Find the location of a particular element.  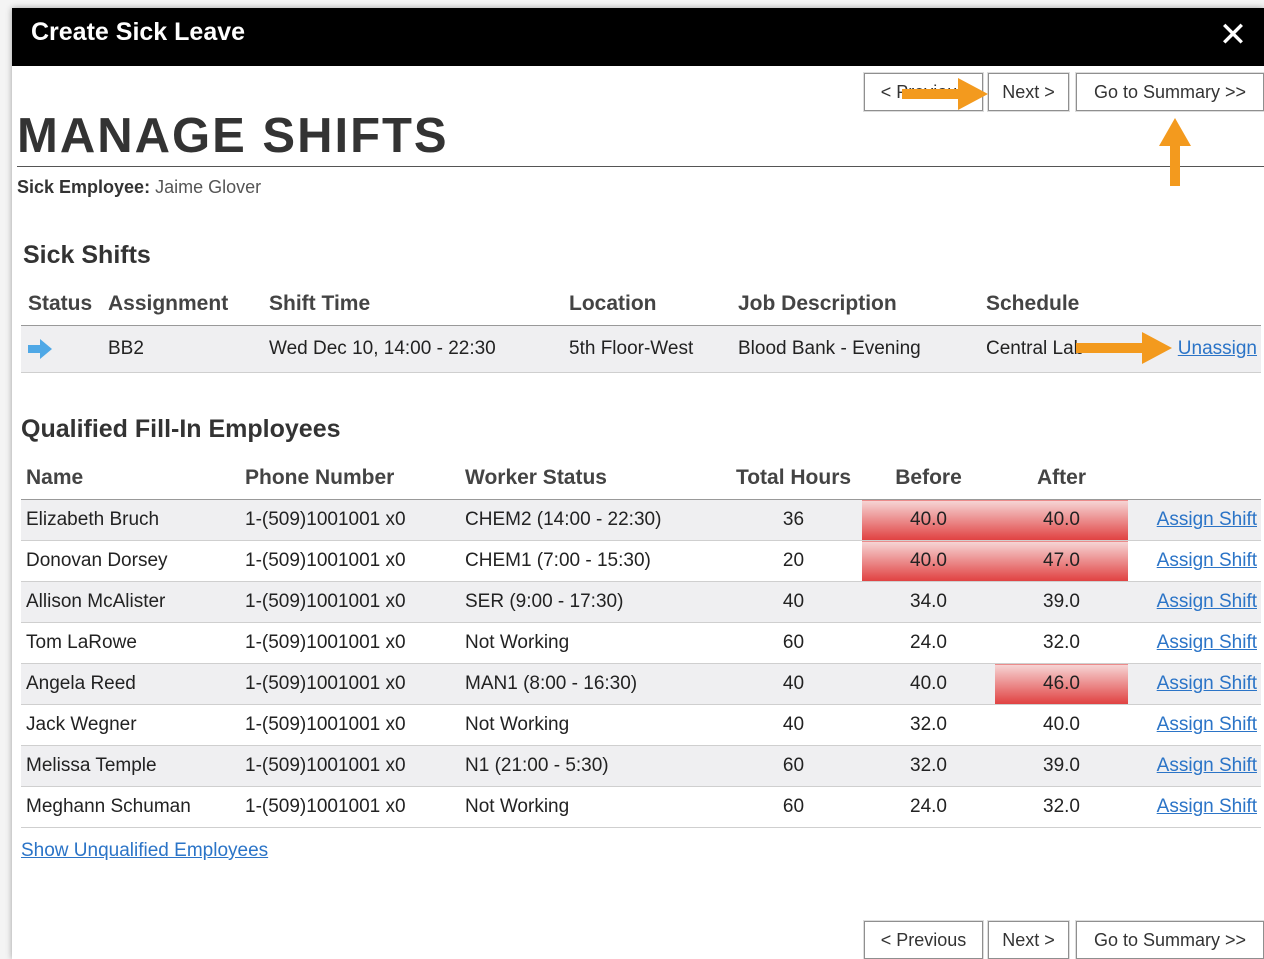

name-cell: Melissa Temple is located at coordinates (133, 766).